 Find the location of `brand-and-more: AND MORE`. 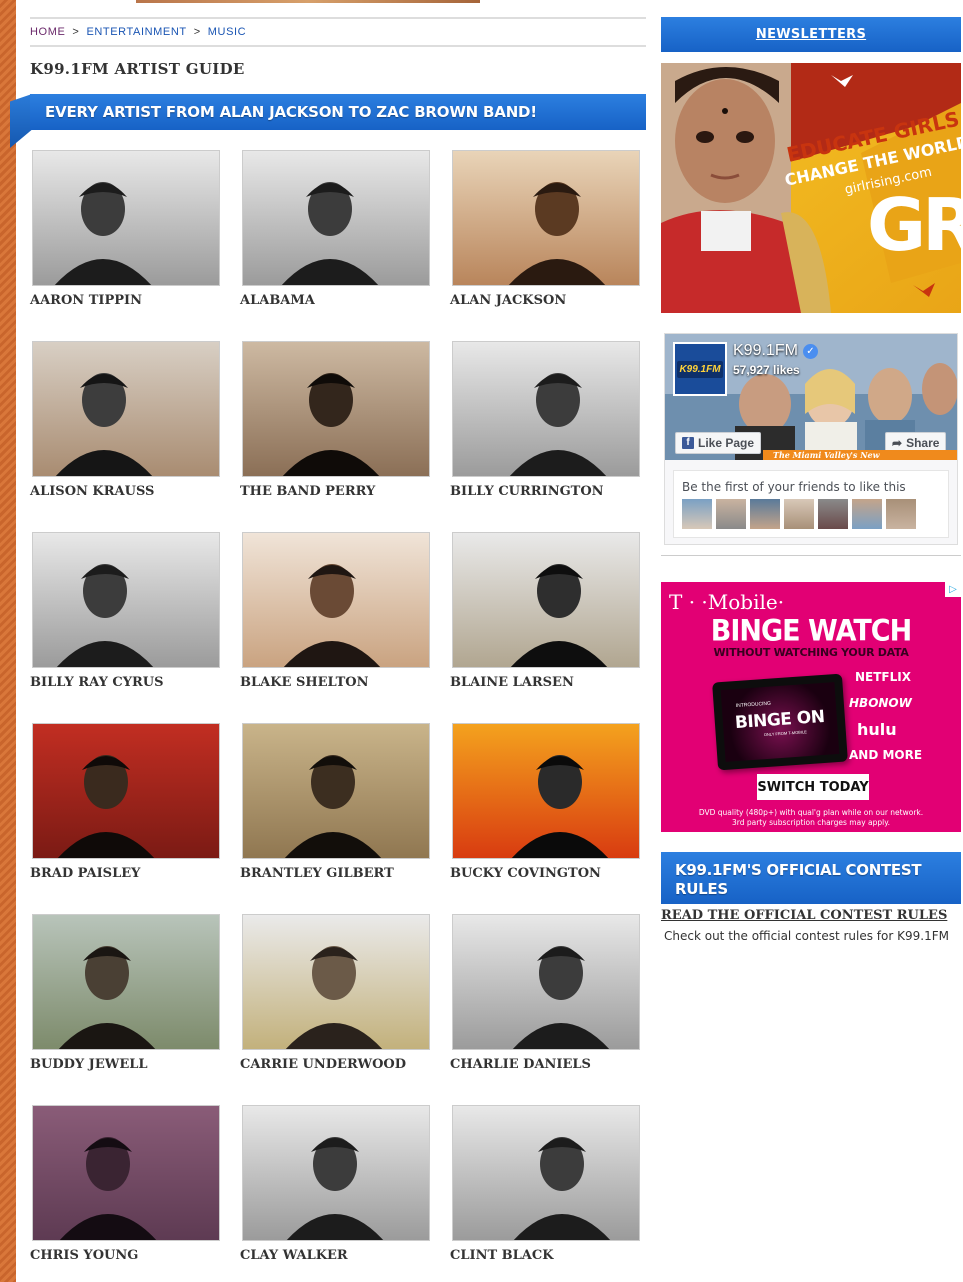

brand-and-more: AND MORE is located at coordinates (886, 755).